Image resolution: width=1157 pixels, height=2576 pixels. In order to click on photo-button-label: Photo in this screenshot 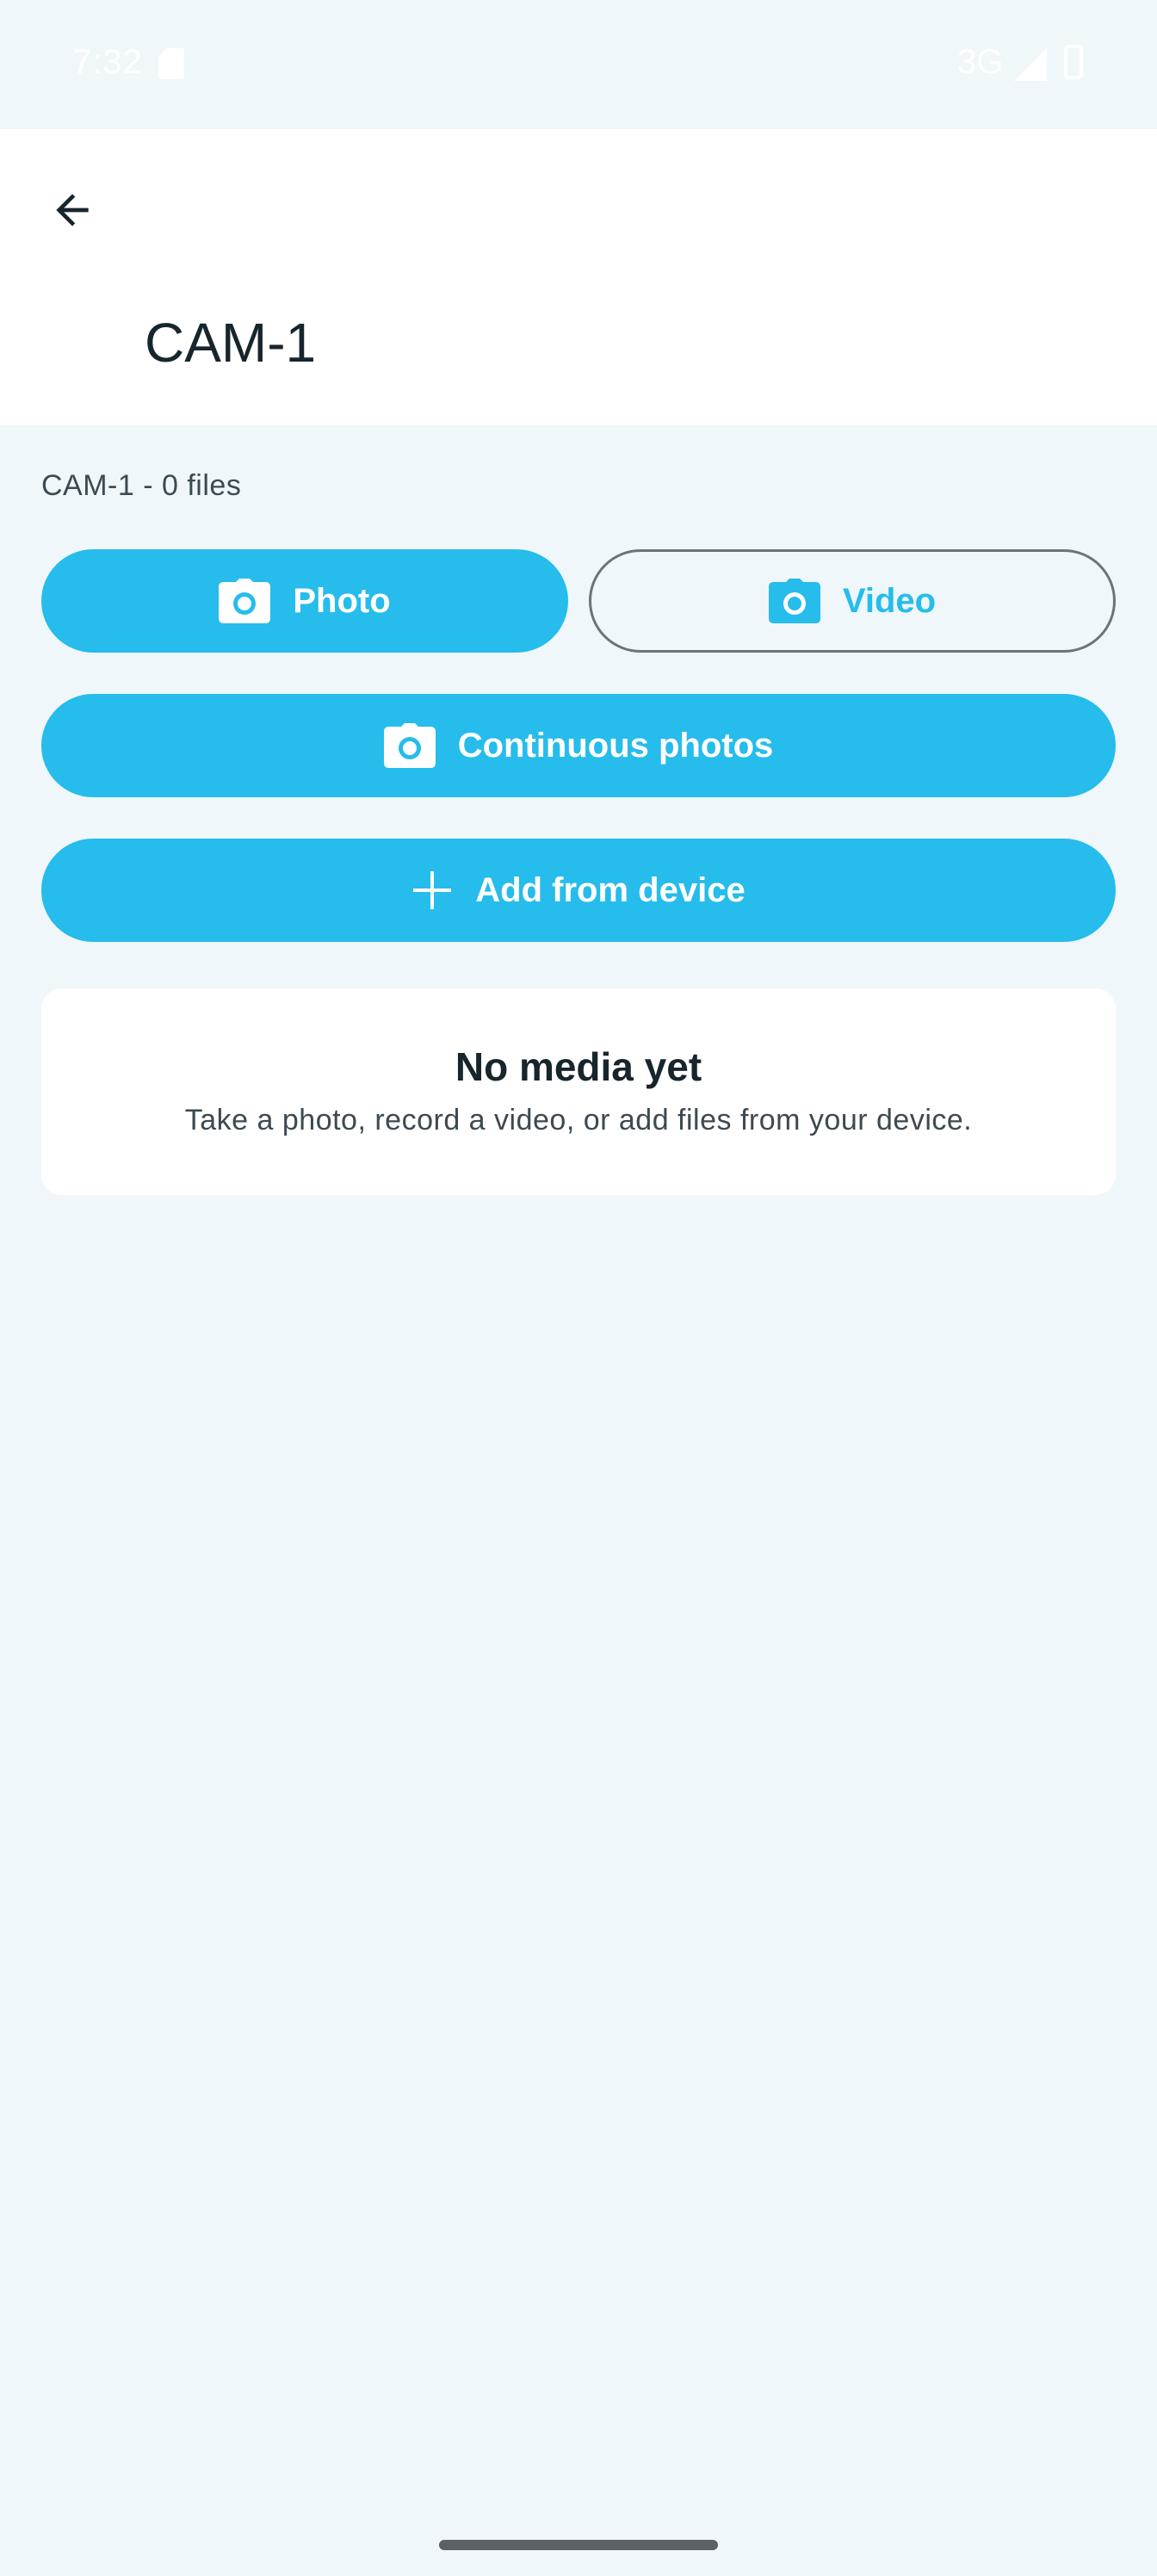, I will do `click(342, 600)`.